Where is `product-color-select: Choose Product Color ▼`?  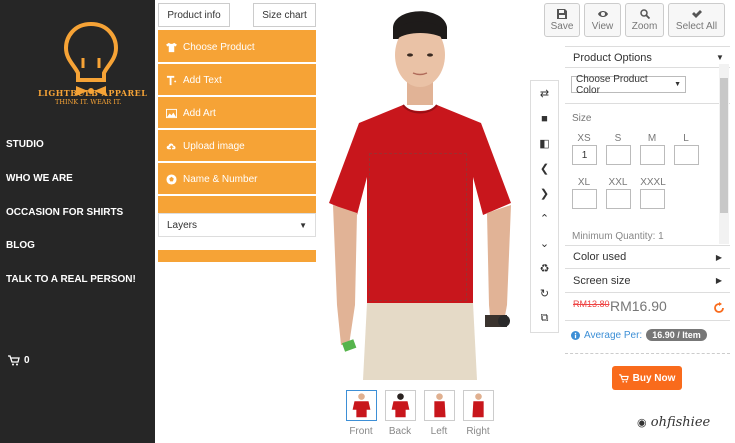
product-color-select: Choose Product Color ▼ is located at coordinates (628, 84).